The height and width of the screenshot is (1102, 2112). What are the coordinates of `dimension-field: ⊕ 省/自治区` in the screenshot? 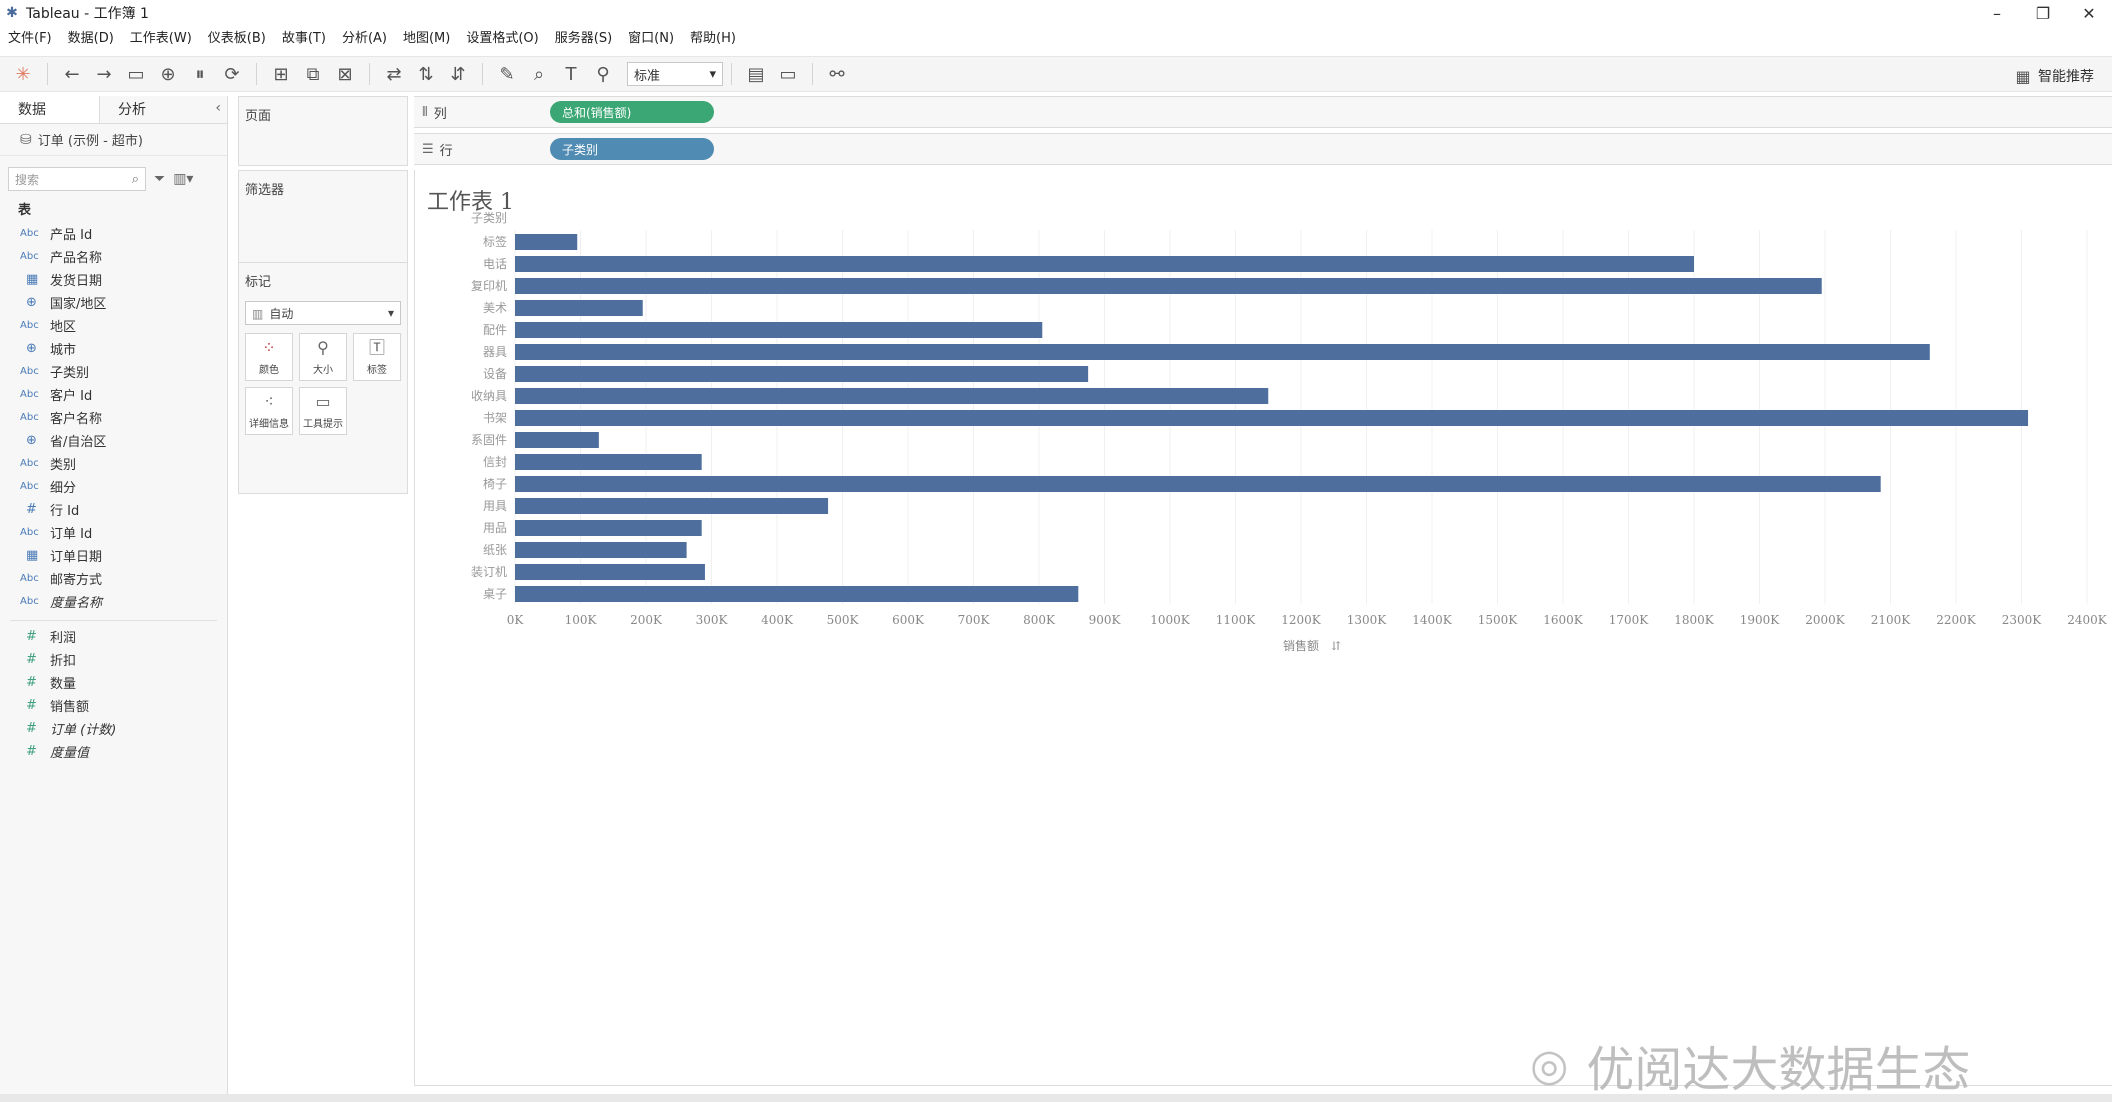 It's located at (113, 440).